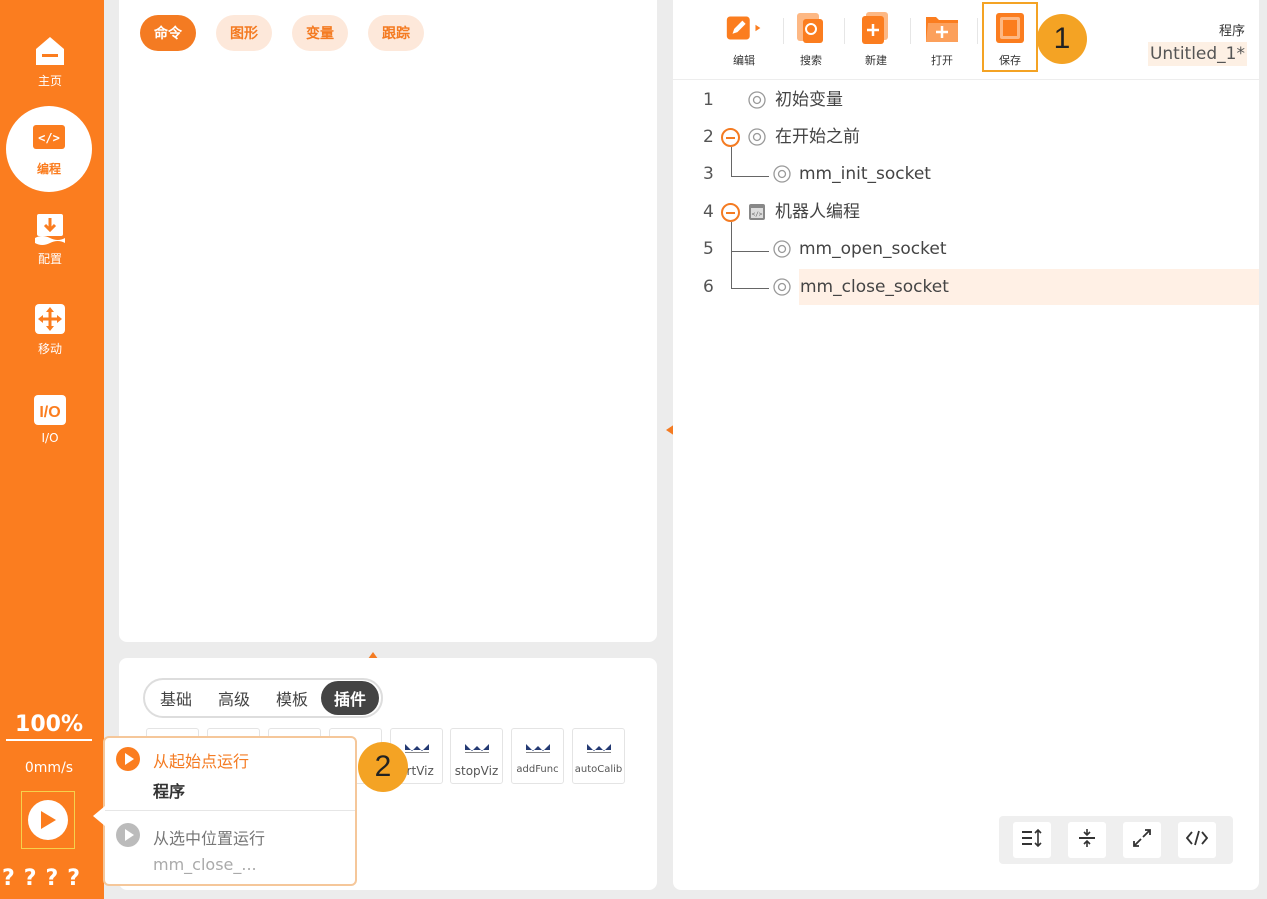 This screenshot has height=899, width=1267. What do you see at coordinates (383, 767) in the screenshot?
I see `callout-badge-2: 2` at bounding box center [383, 767].